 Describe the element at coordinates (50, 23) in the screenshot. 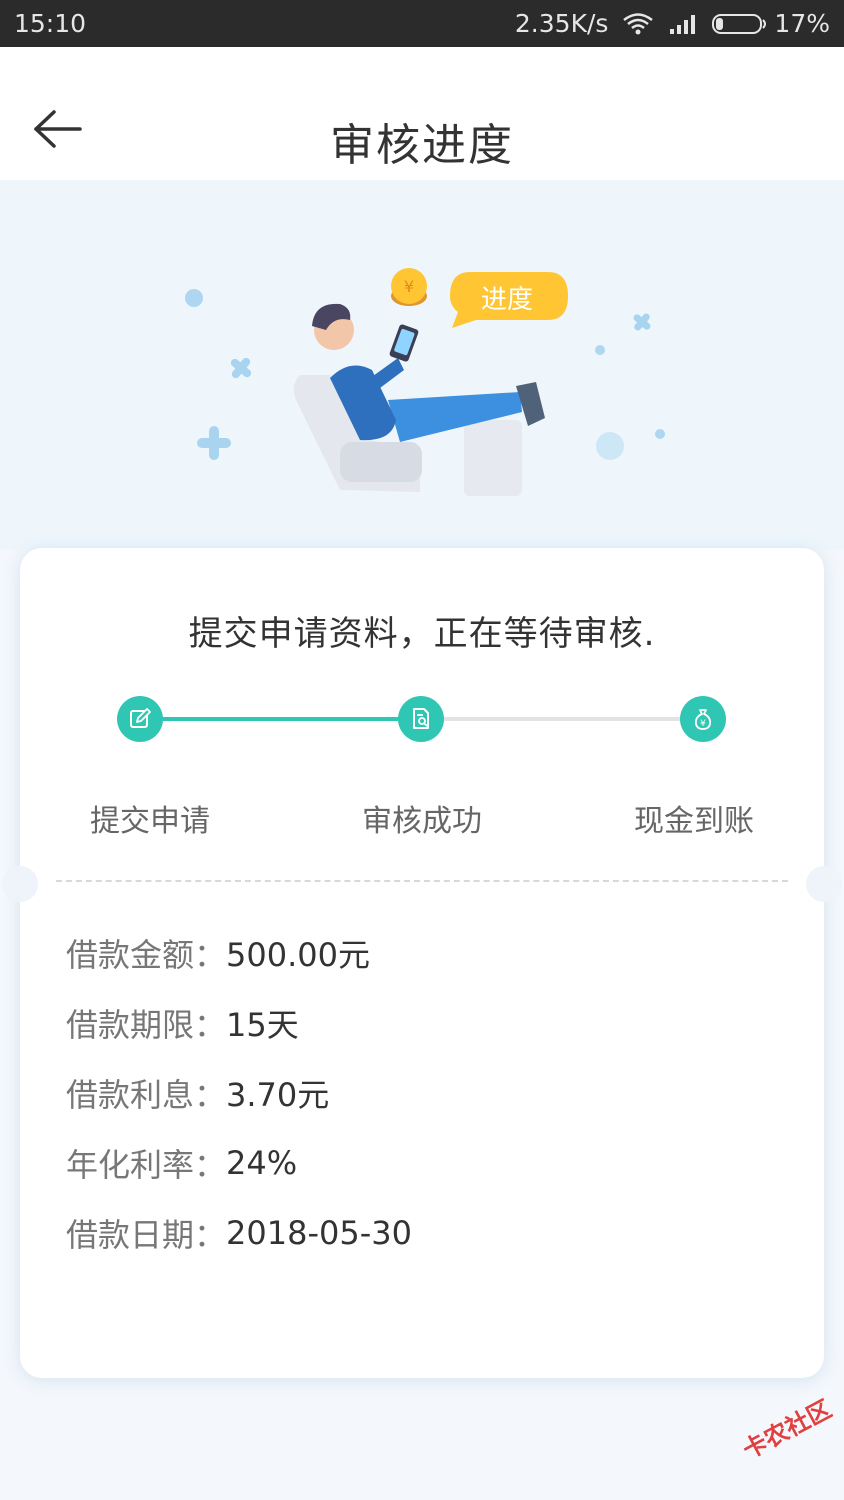

I see `status-time: 15:10` at that location.